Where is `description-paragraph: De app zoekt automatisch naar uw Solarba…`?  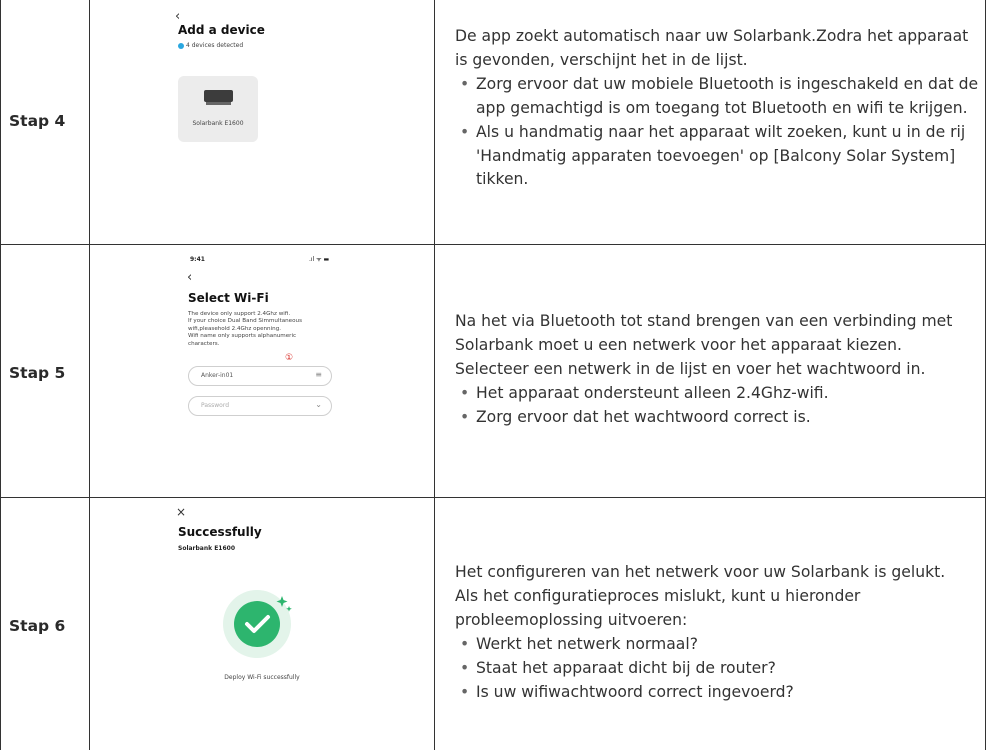
description-paragraph: De app zoekt automatisch naar uw Solarba… is located at coordinates (712, 48).